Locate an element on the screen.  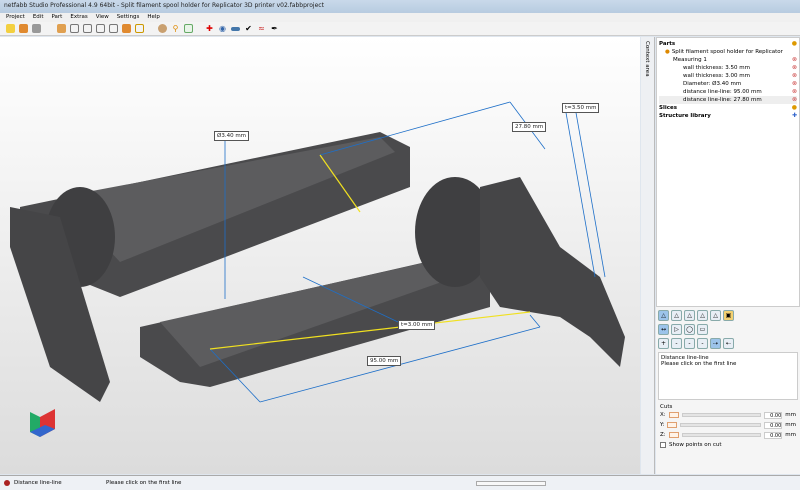
thickness-mid-label: t=3.00 mm is located at coordinates (417, 325).